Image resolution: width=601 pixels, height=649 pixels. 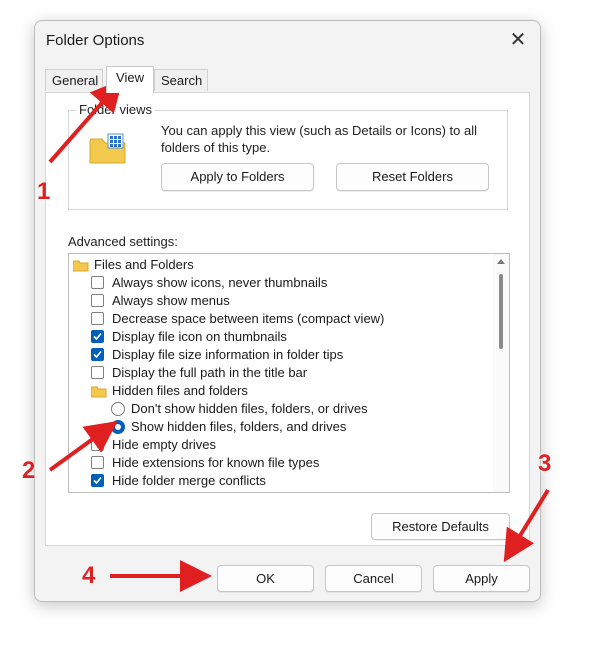 What do you see at coordinates (501, 261) in the screenshot?
I see `scroll-up-icon` at bounding box center [501, 261].